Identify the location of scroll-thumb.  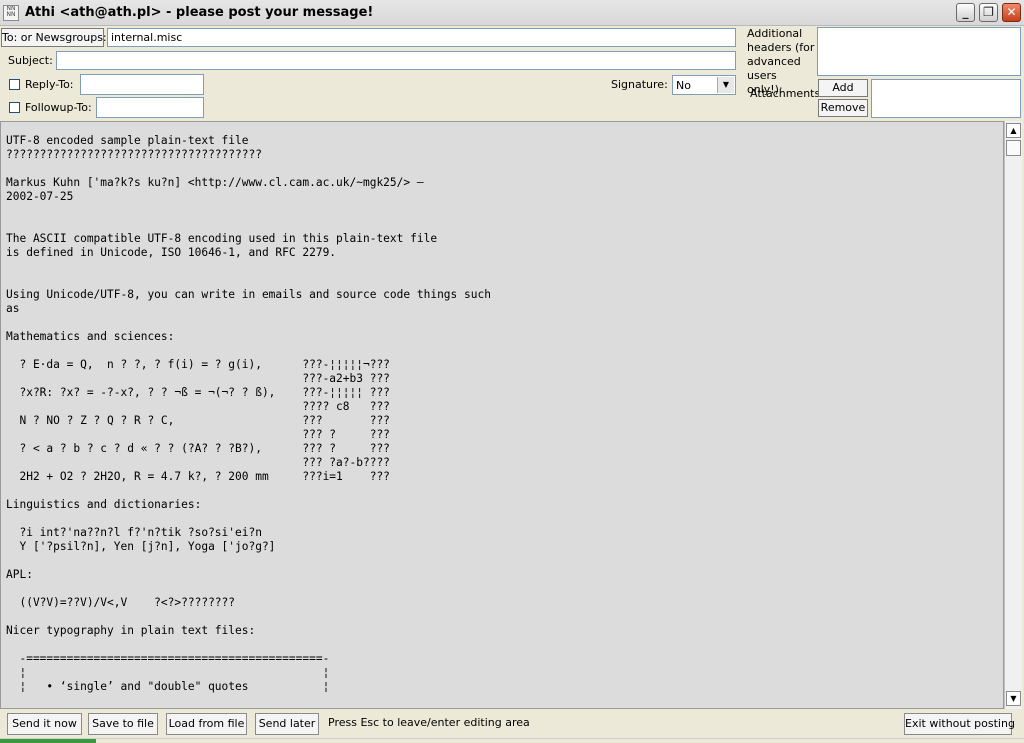
(1013, 148).